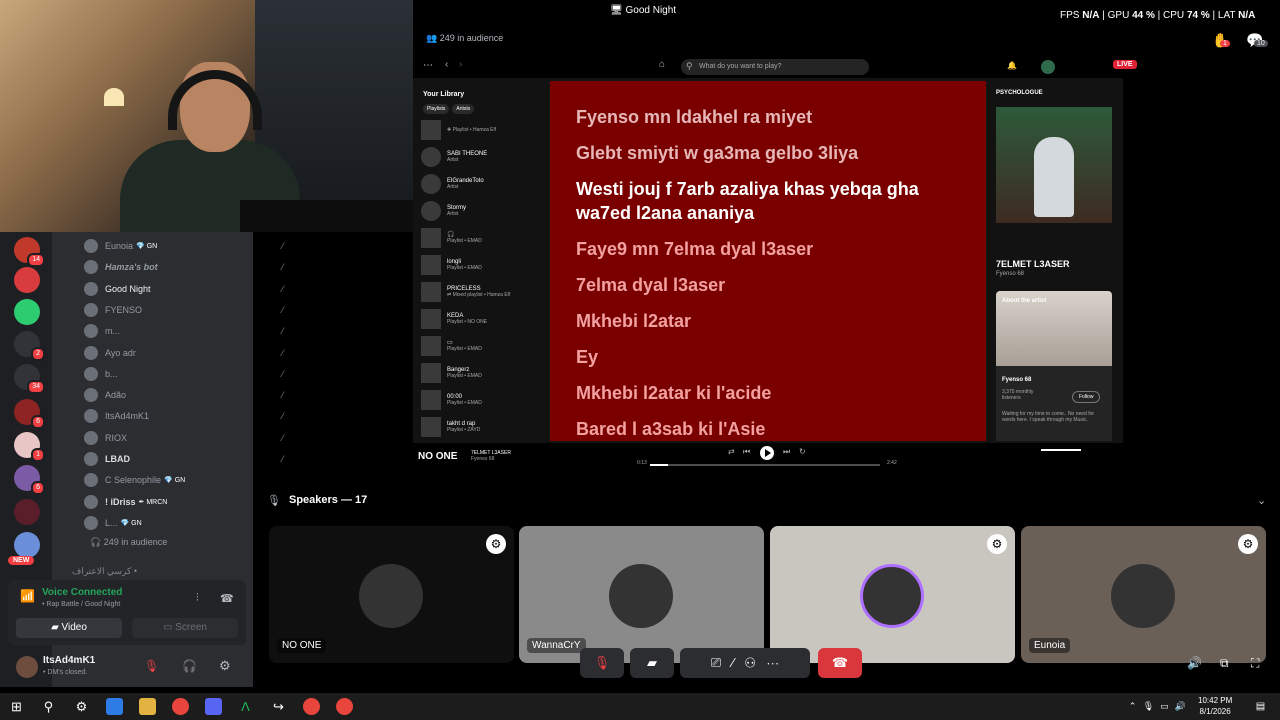 Image resolution: width=1280 pixels, height=720 pixels. I want to click on server-icon: 6, so click(29, 480).